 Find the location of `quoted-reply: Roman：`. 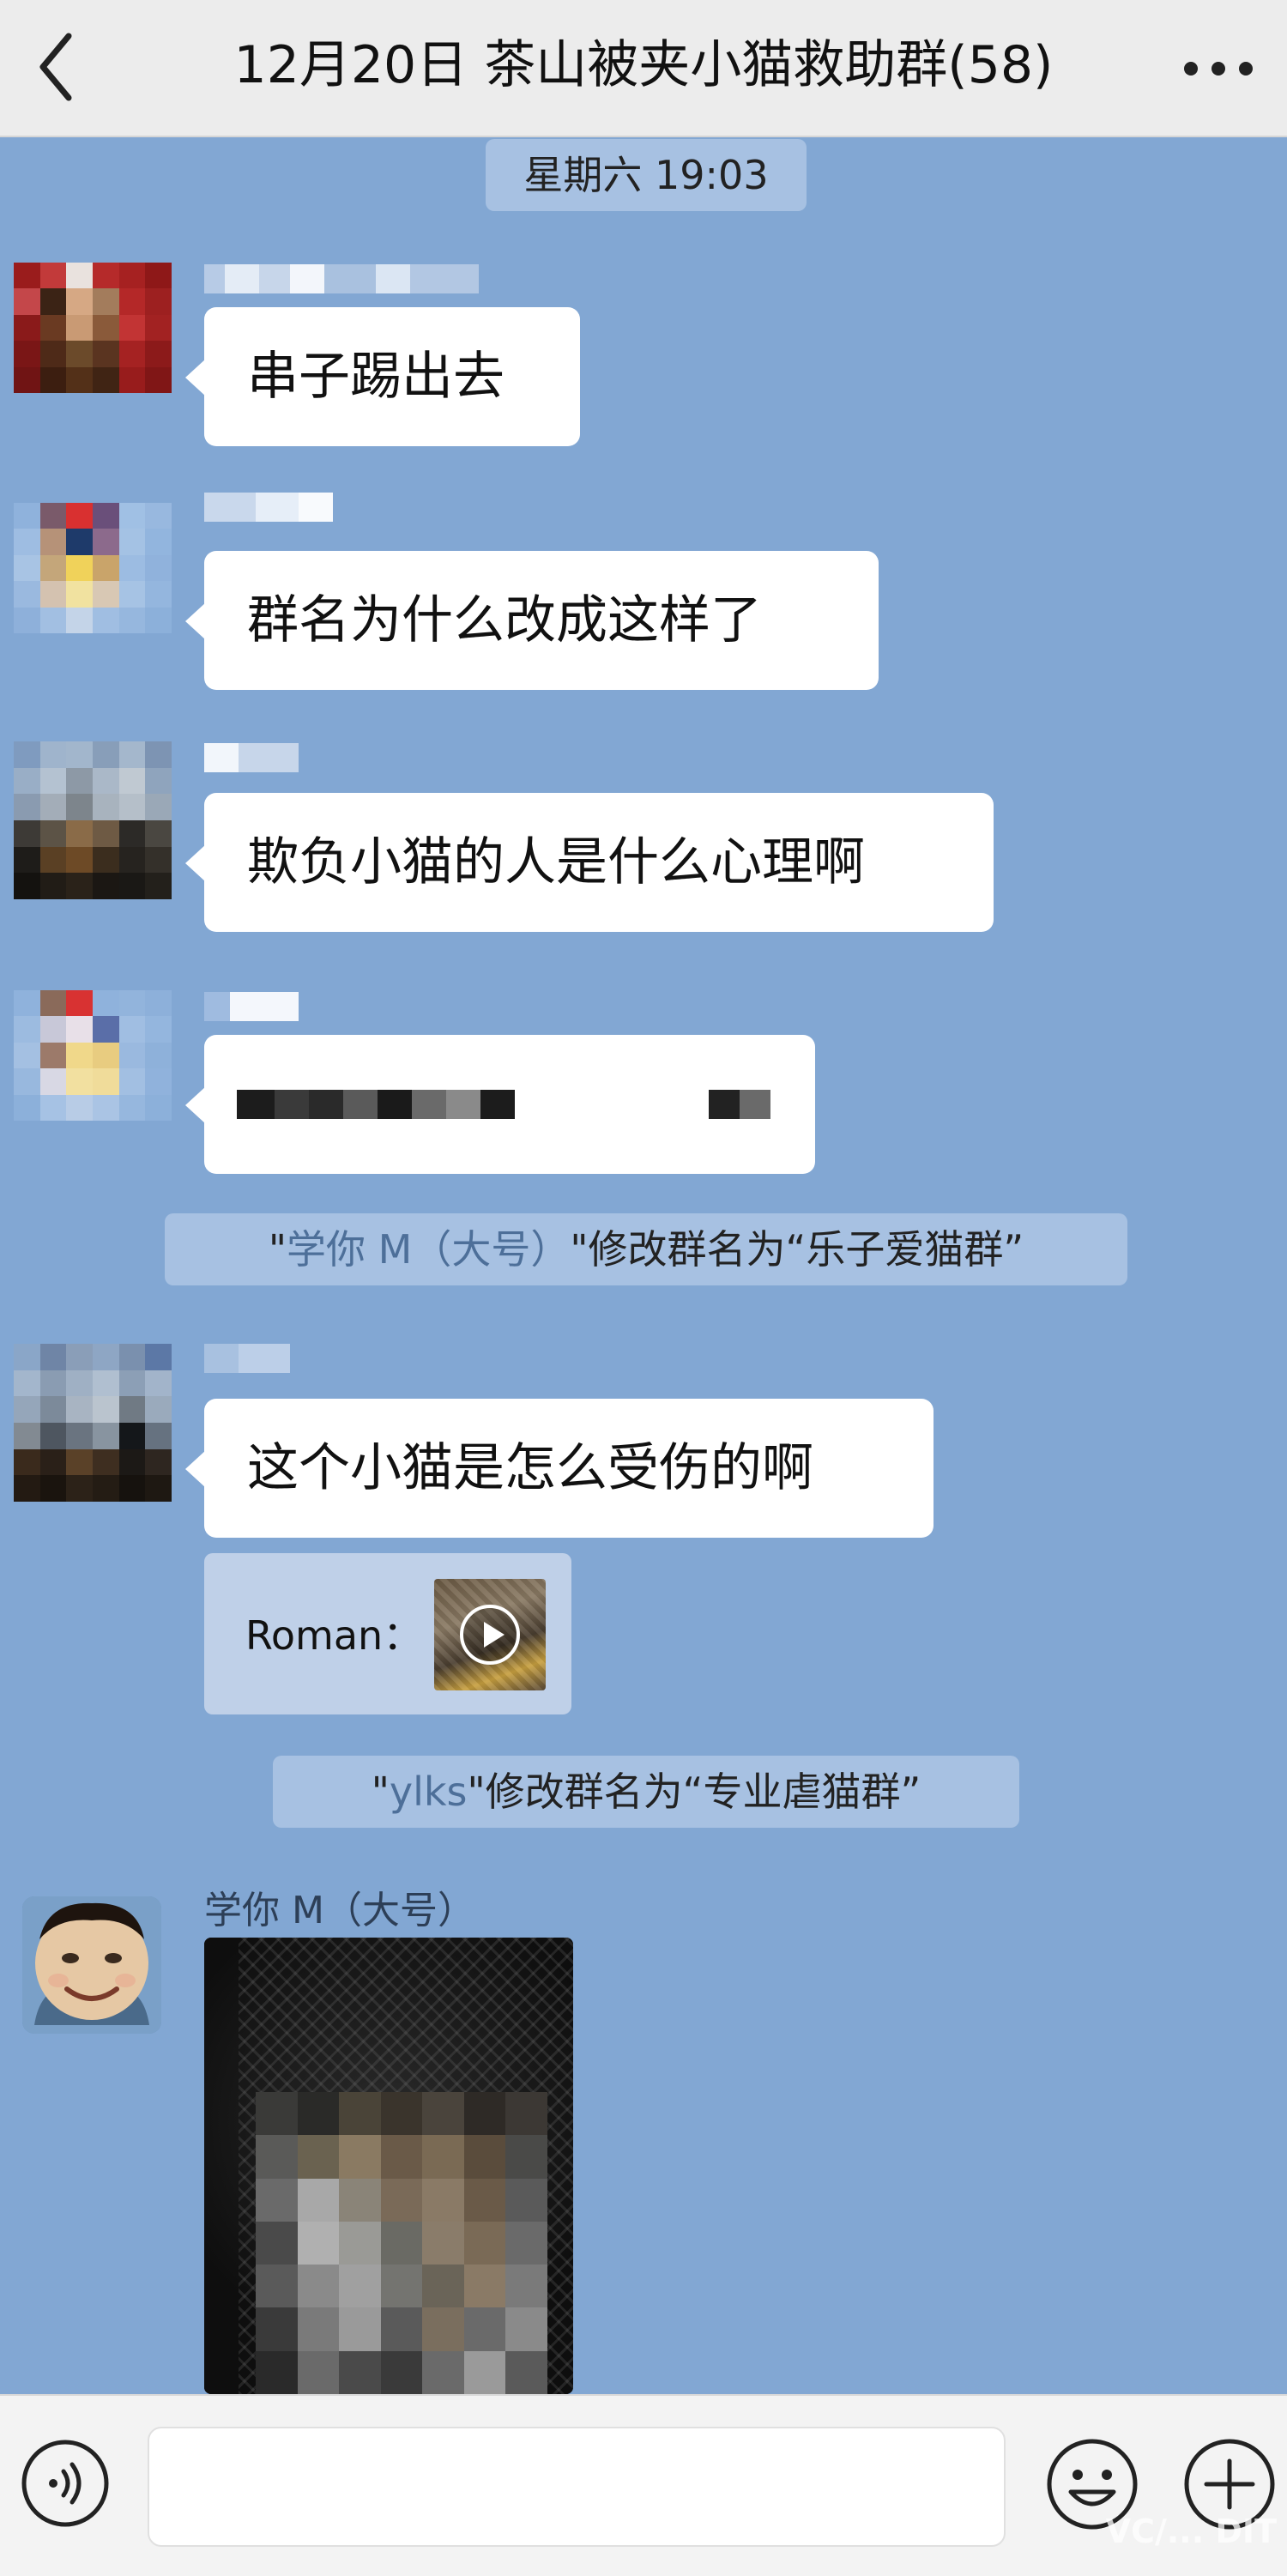

quoted-reply: Roman： is located at coordinates (388, 1633).